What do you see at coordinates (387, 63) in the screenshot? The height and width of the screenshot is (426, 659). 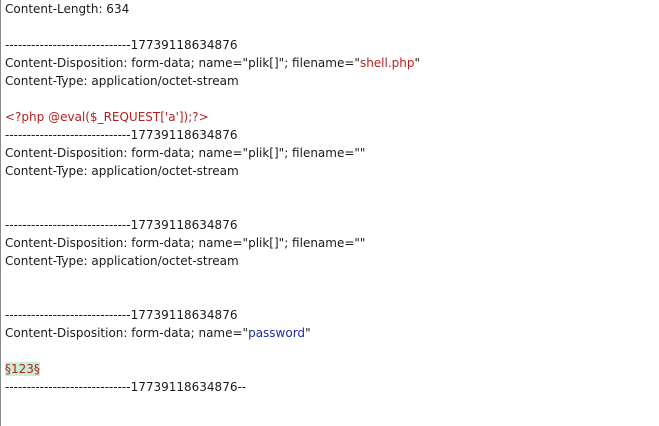 I see `filename-value: shell.php` at bounding box center [387, 63].